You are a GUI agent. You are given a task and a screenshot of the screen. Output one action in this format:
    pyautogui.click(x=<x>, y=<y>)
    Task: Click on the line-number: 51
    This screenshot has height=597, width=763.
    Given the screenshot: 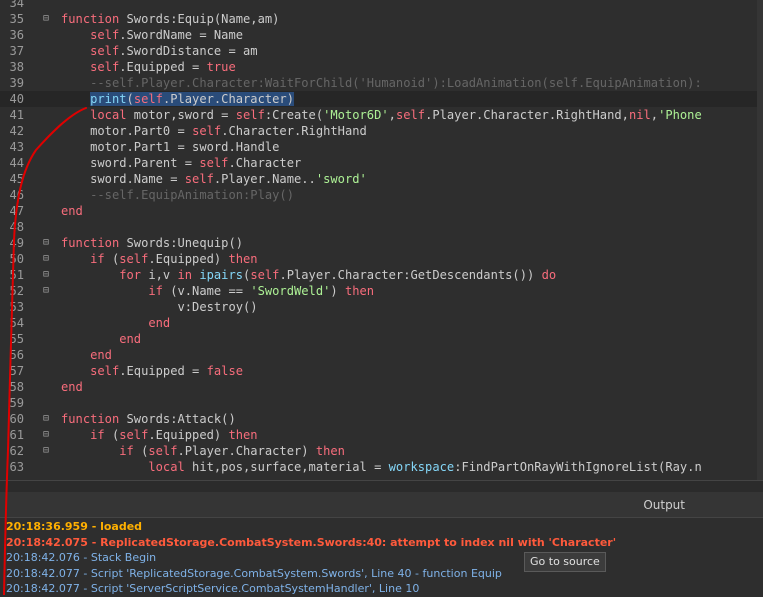 What is the action you would take?
    pyautogui.click(x=16, y=275)
    